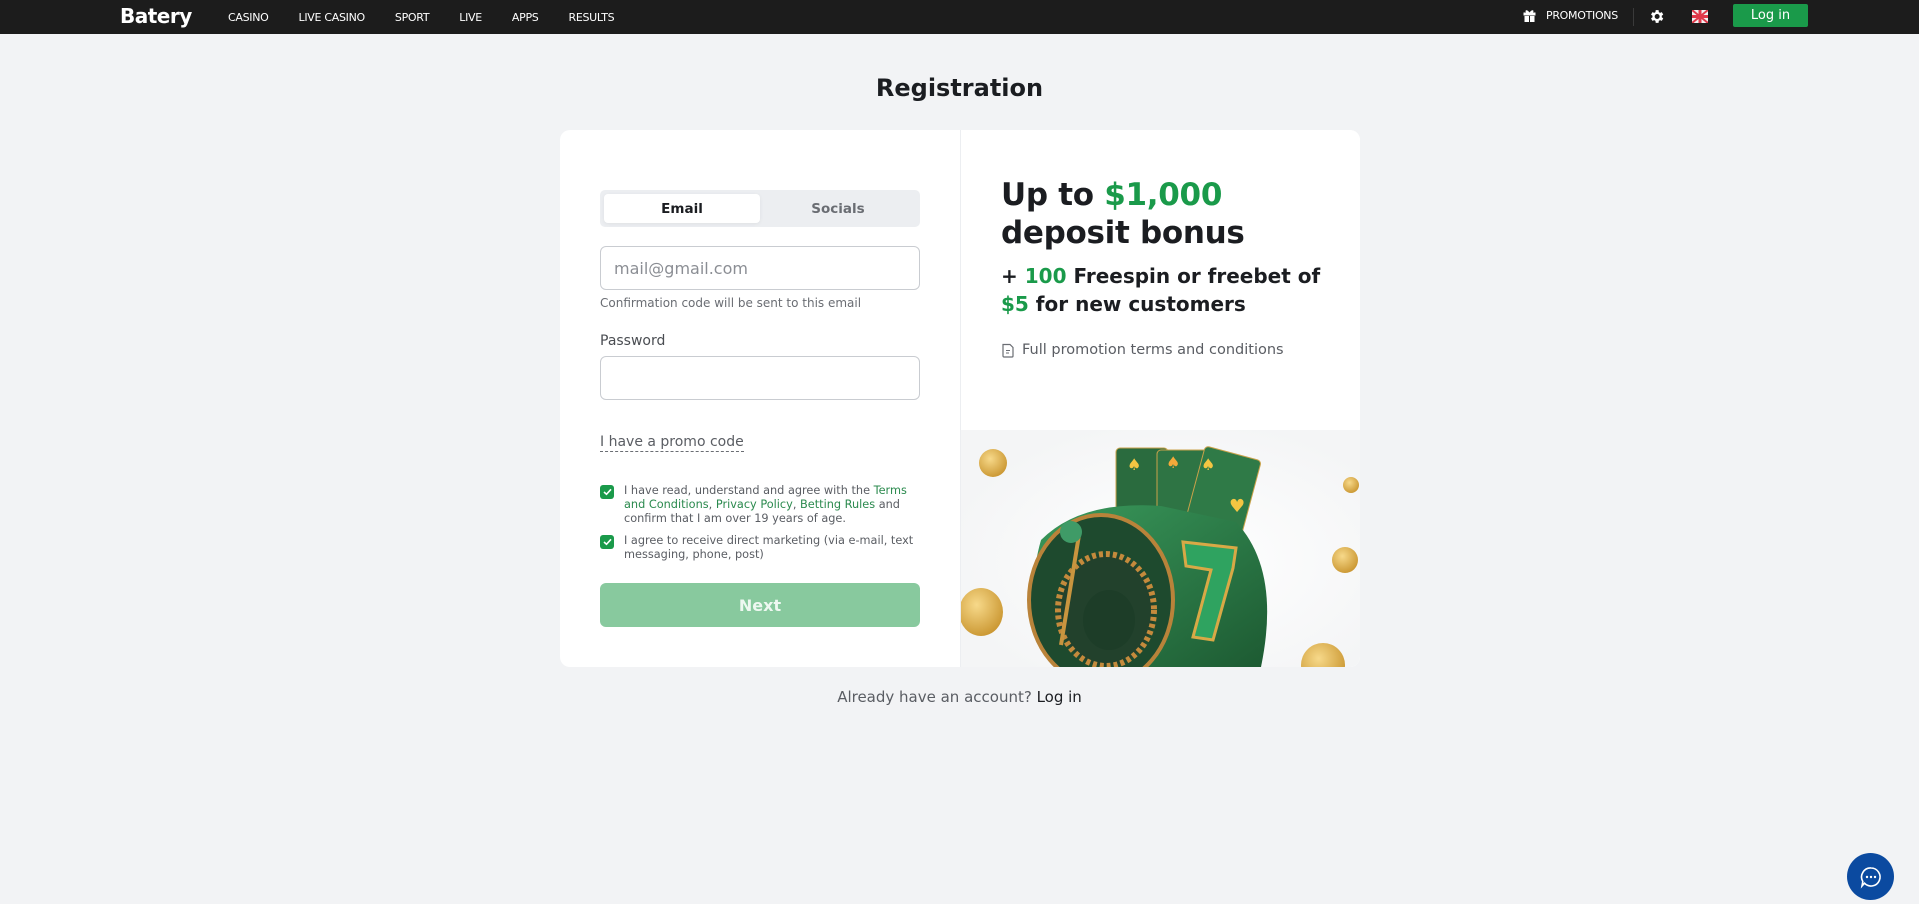  I want to click on privacy-policy-link: Privacy Policy, so click(754, 504).